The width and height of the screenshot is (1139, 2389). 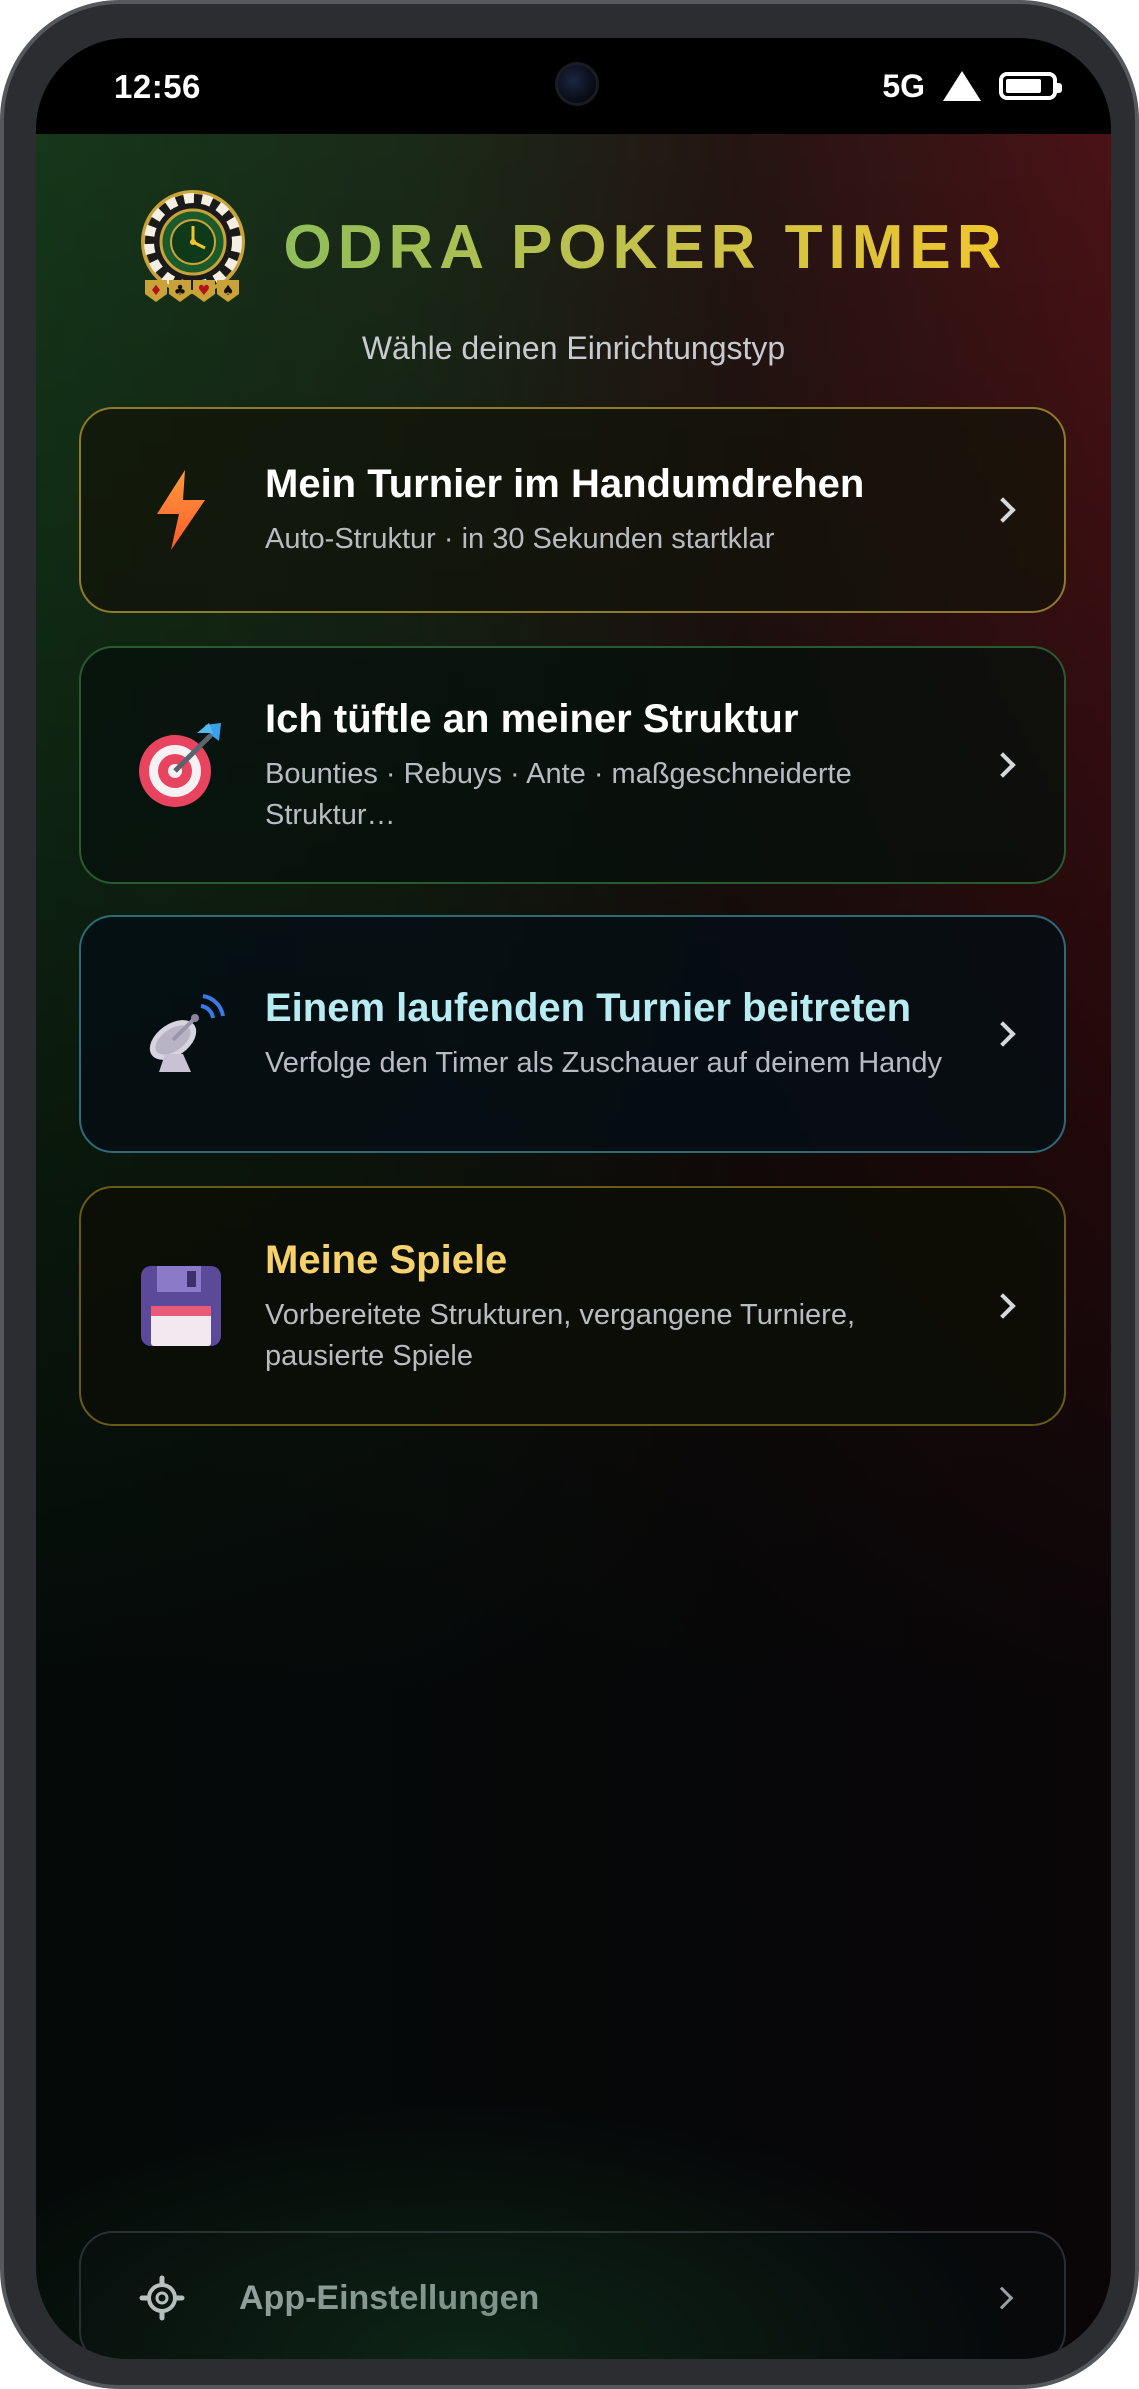 I want to click on satellite-dish-icon, so click(x=181, y=1034).